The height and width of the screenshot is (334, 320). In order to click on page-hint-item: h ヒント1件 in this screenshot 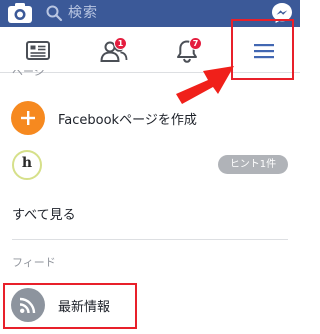, I will do `click(150, 166)`.